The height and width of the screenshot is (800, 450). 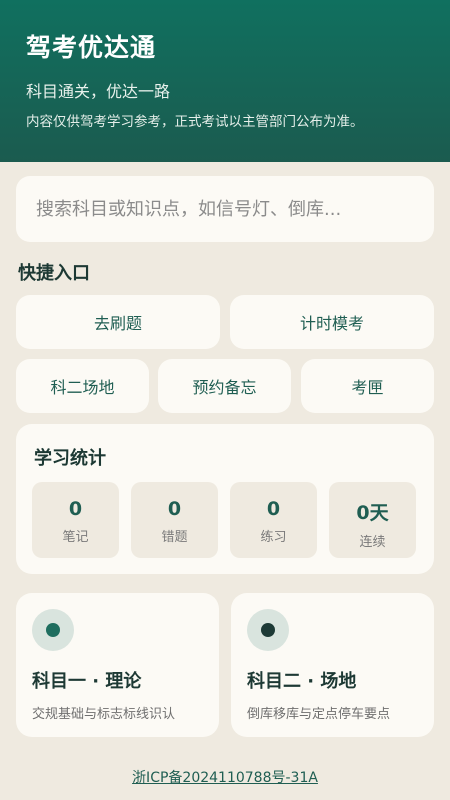 I want to click on study-stats-title: 学习统计, so click(x=70, y=458).